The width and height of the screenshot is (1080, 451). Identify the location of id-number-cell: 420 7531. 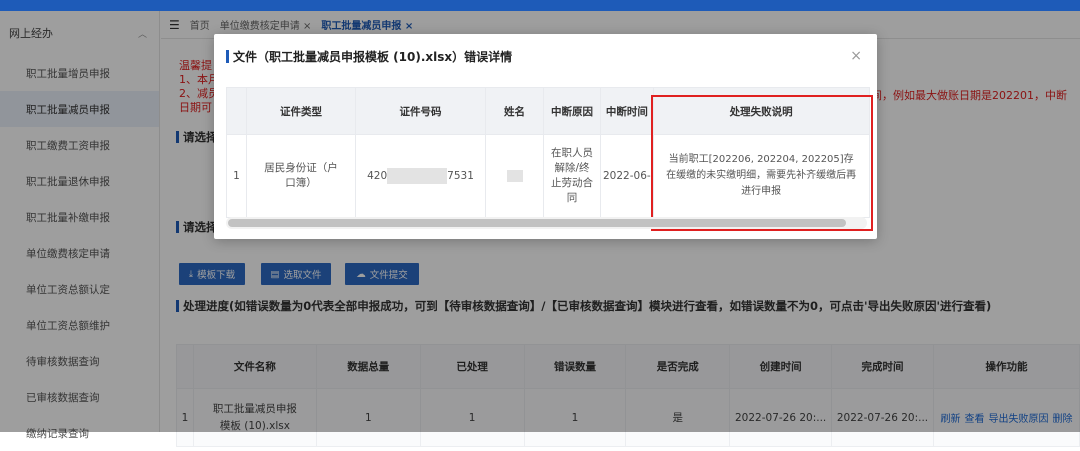
(420, 176).